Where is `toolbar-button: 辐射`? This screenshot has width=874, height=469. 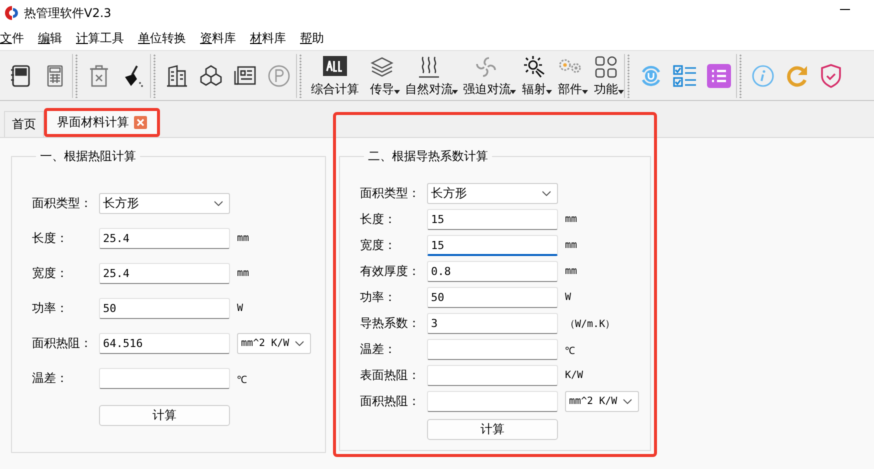
toolbar-button: 辐射 is located at coordinates (534, 76).